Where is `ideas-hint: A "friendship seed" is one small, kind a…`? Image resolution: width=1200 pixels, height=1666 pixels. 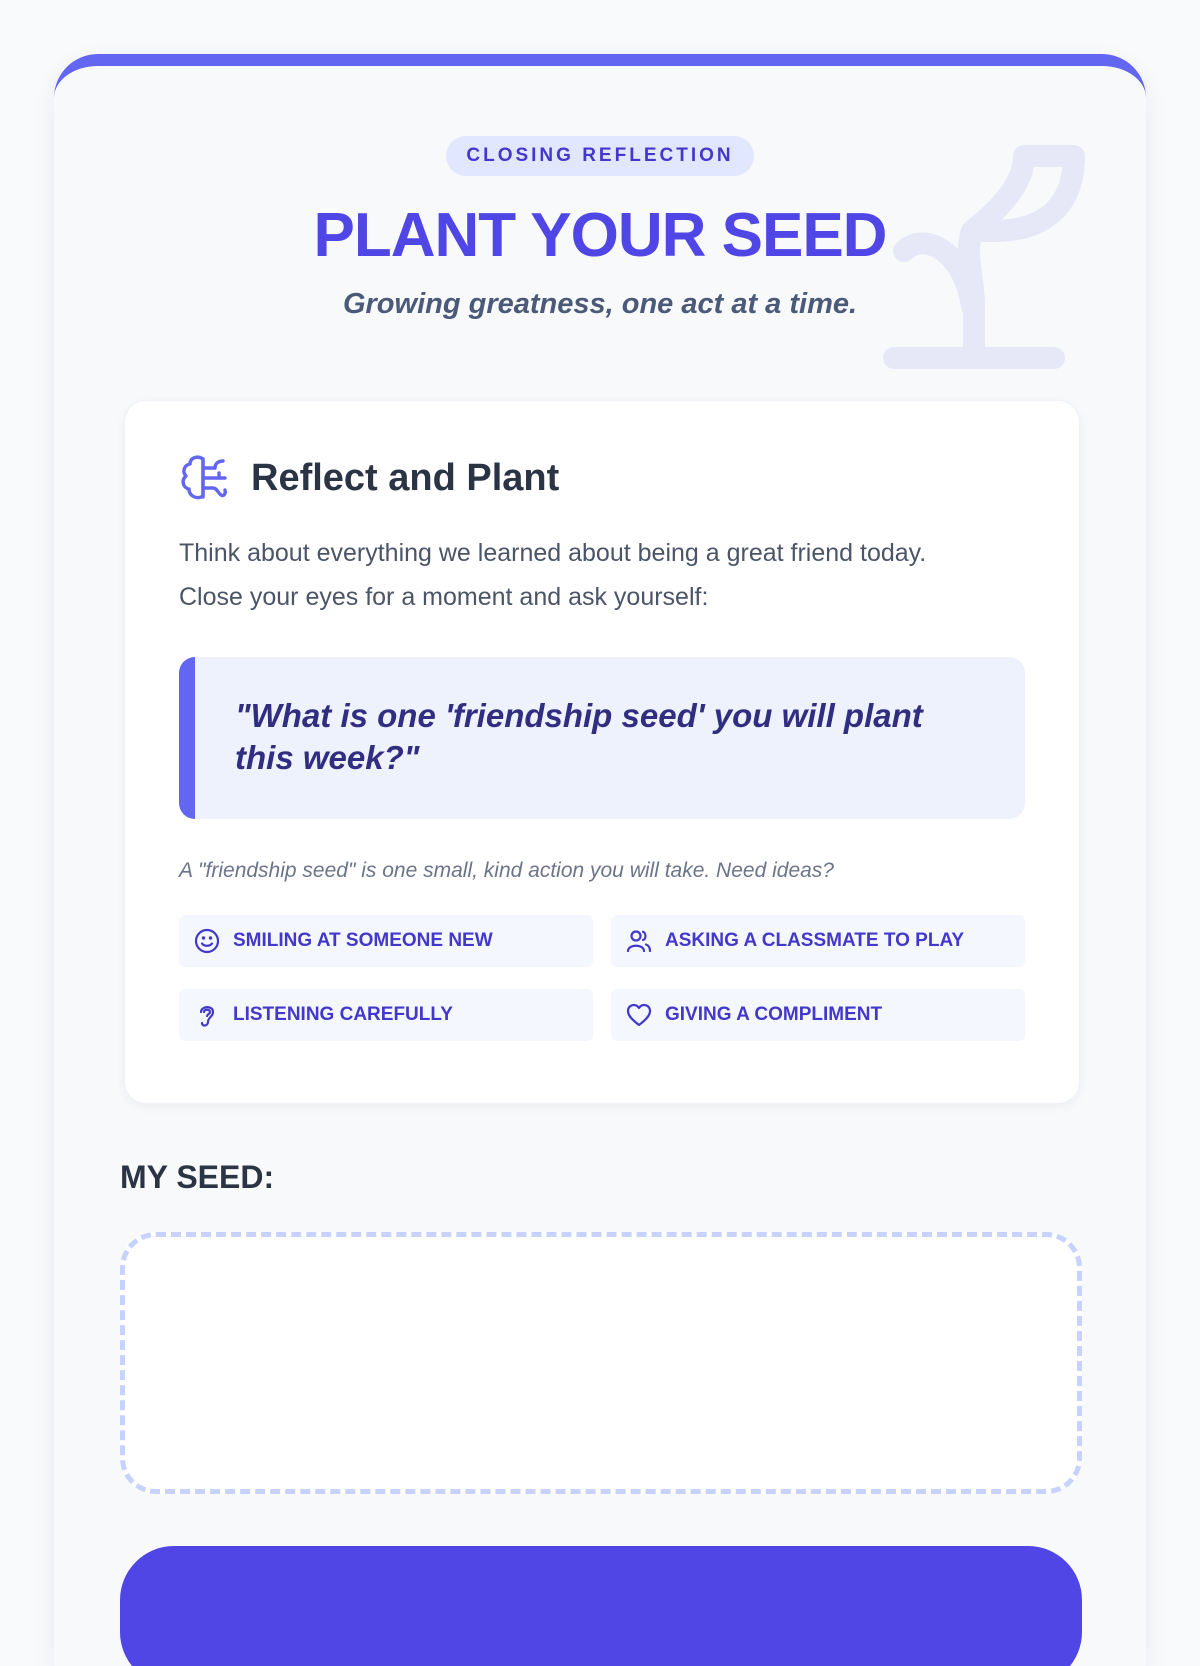 ideas-hint: A "friendship seed" is one small, kind a… is located at coordinates (506, 870).